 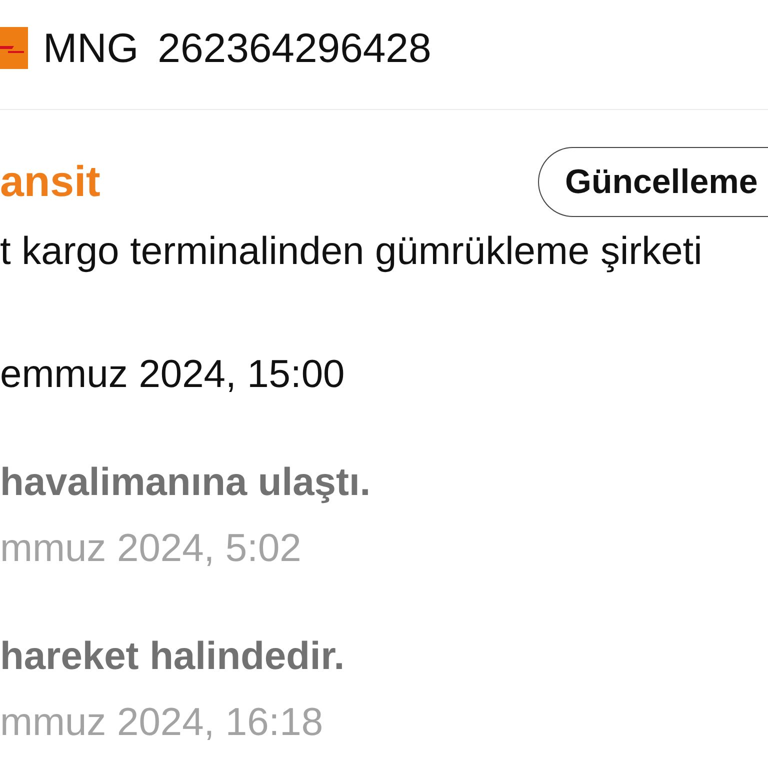 I want to click on update-button: Güncelleme, so click(x=653, y=182).